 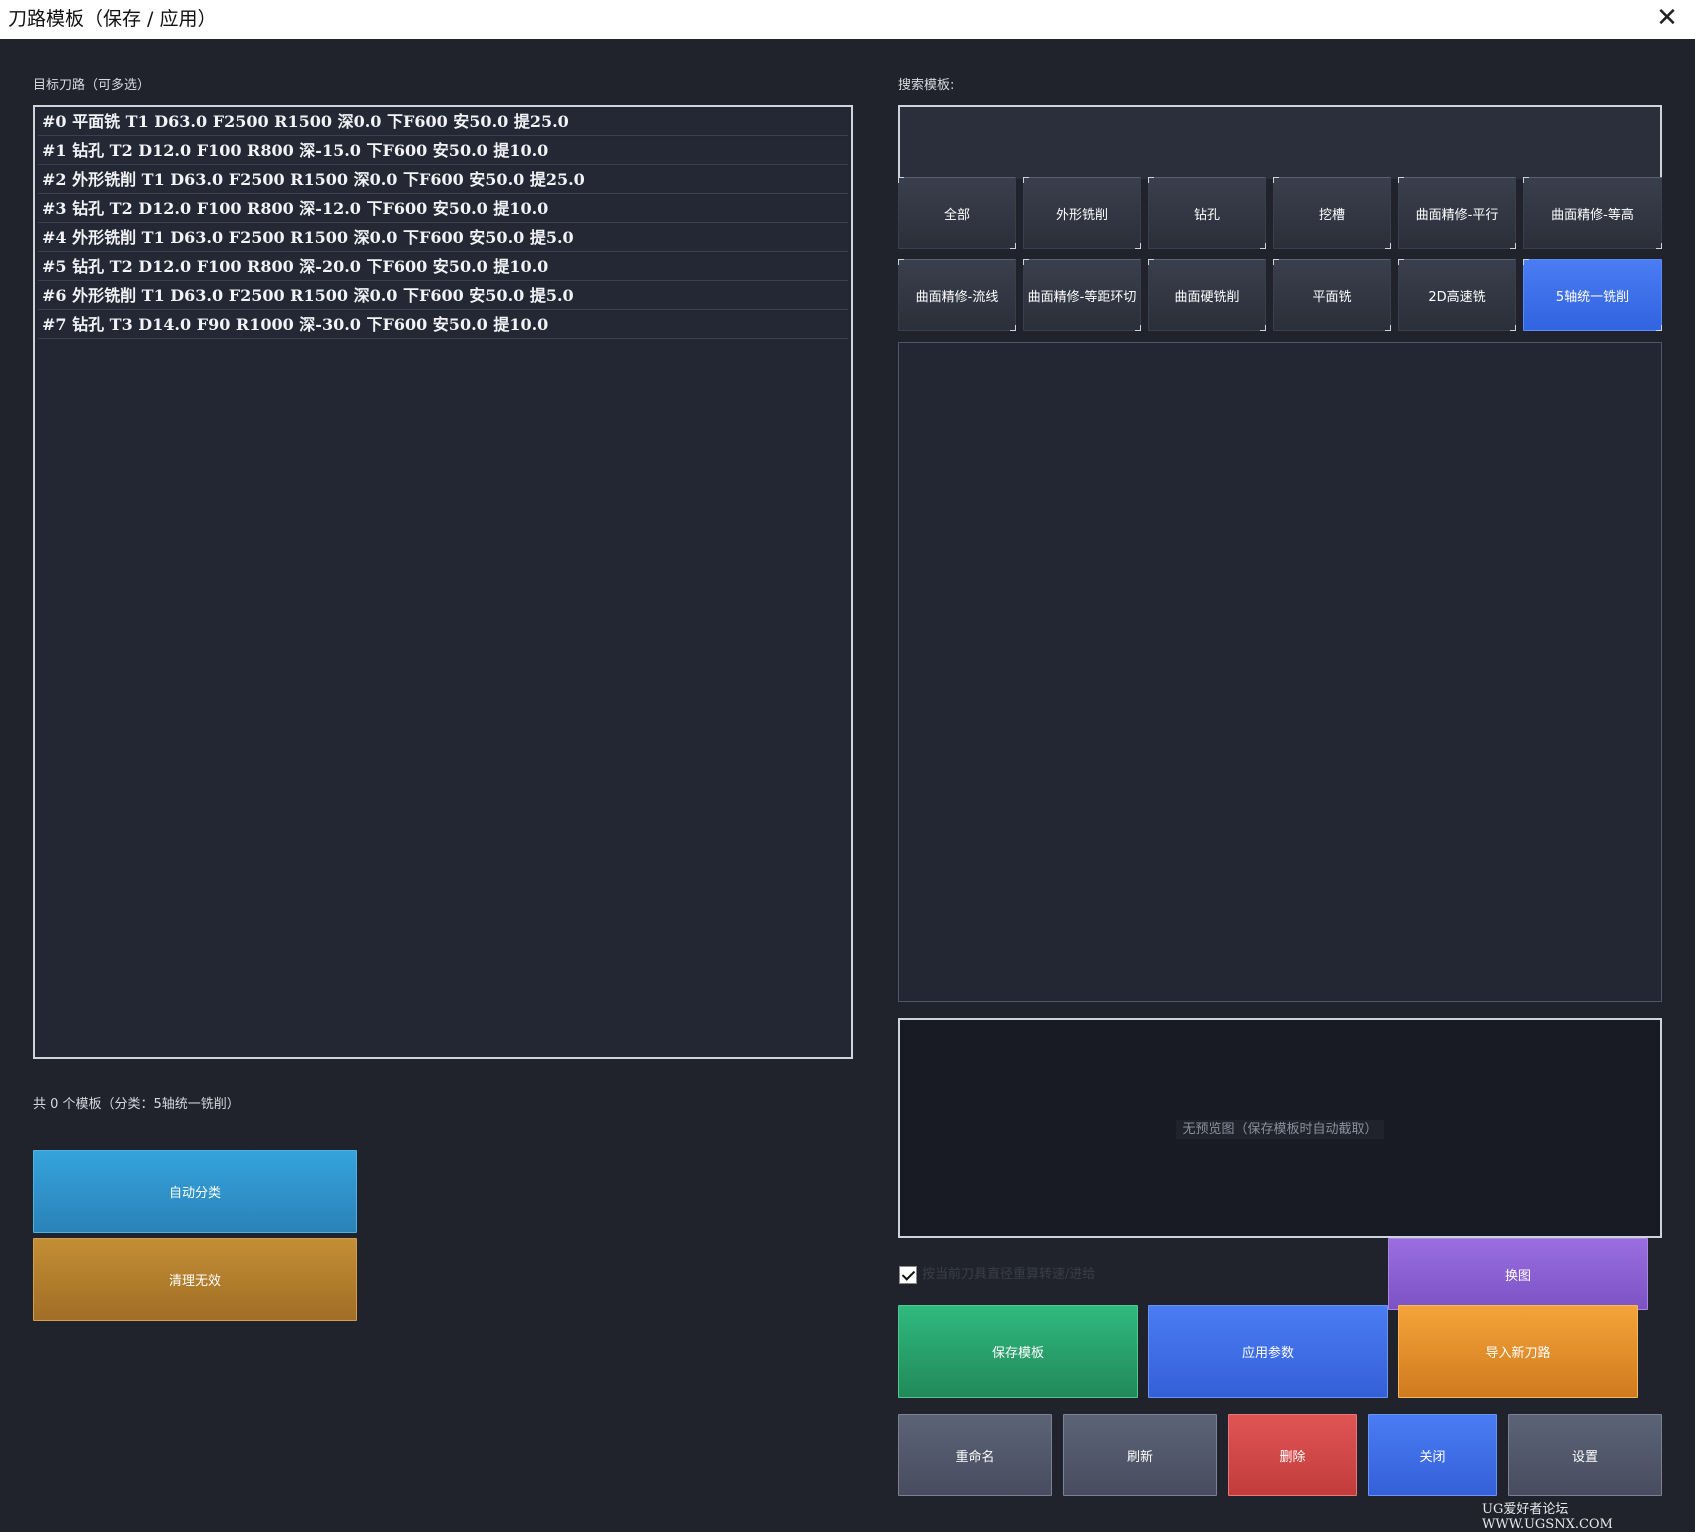 I want to click on save-template-button: 保存模板, so click(x=1018, y=1351).